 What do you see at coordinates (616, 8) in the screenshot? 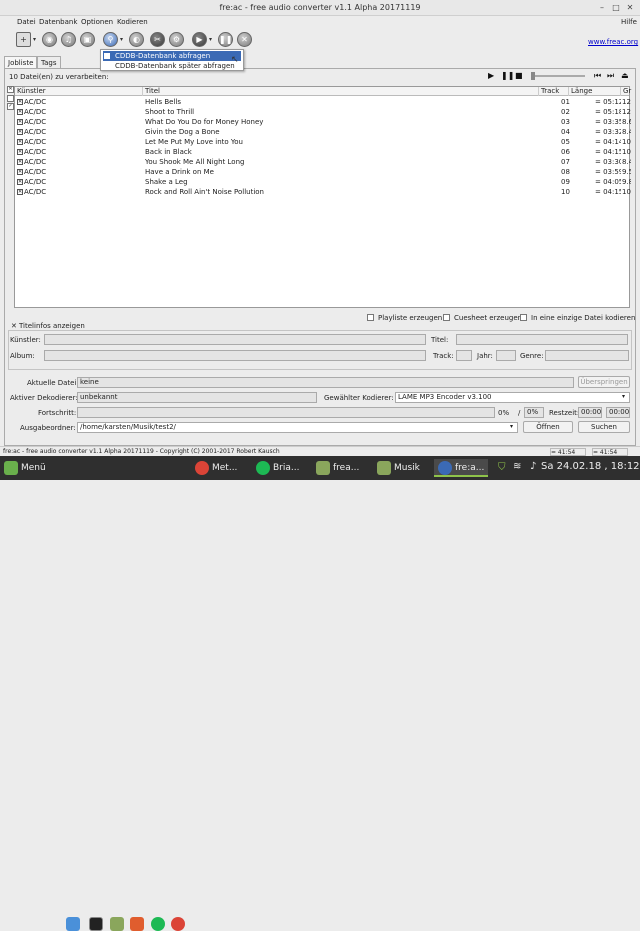
I see `maximize-button: □` at bounding box center [616, 8].